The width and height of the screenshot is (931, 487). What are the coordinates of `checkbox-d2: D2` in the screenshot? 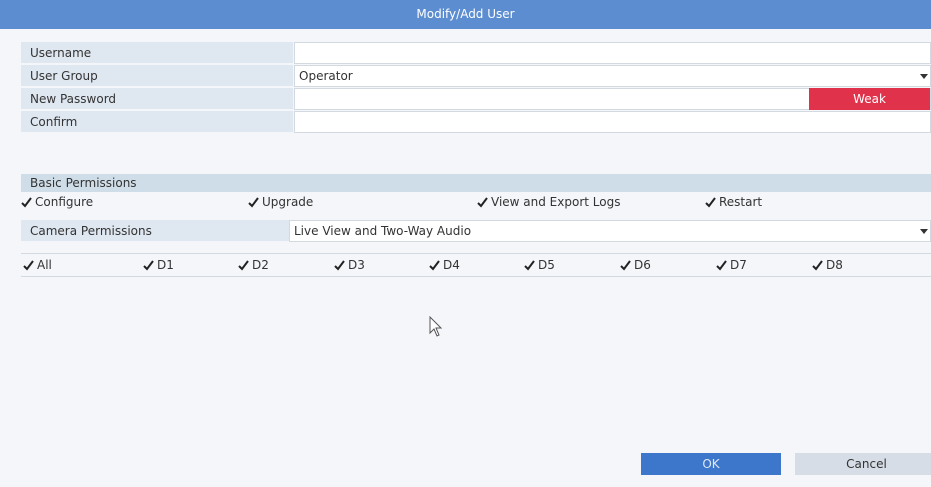 It's located at (253, 265).